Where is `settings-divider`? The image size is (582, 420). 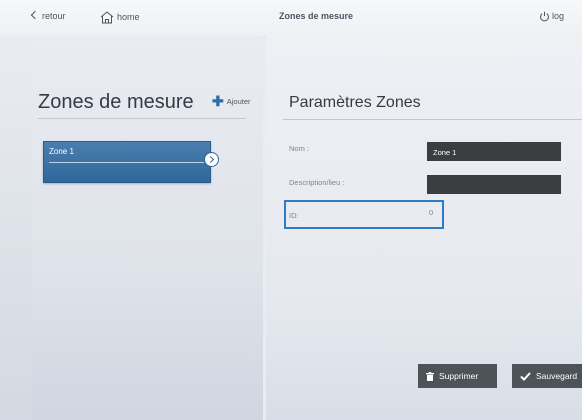 settings-divider is located at coordinates (432, 119).